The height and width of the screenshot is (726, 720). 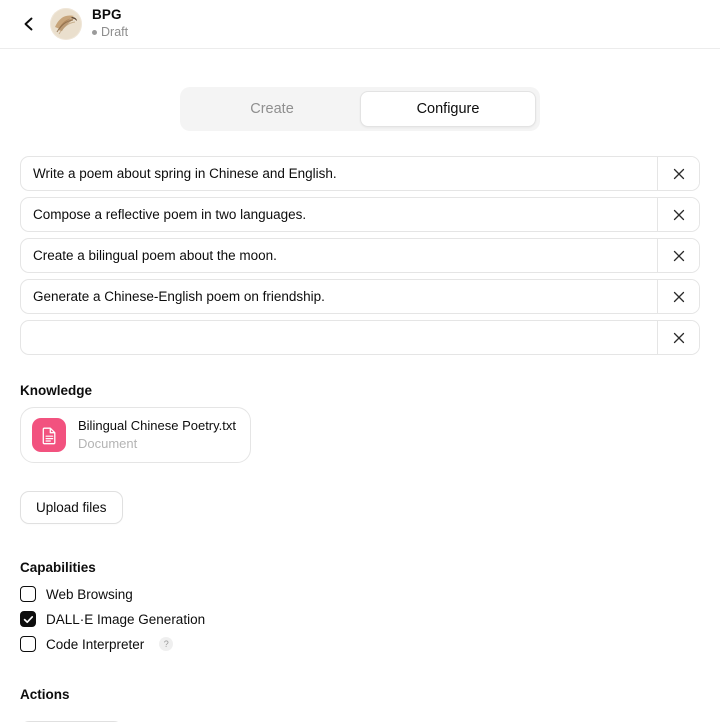 I want to click on tab-configure: Configure, so click(x=448, y=109).